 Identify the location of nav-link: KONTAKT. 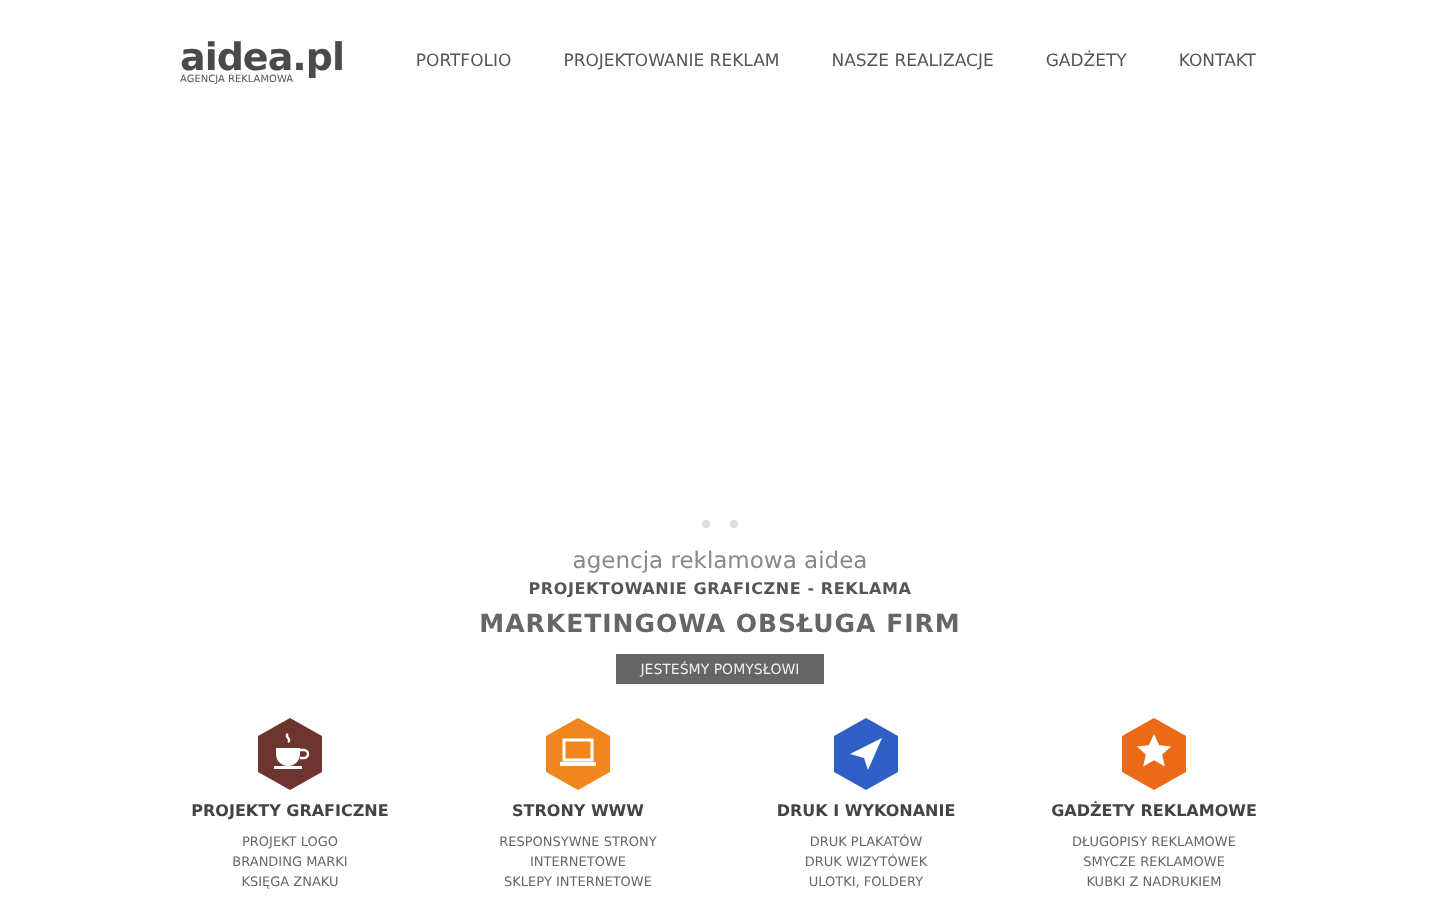
(1217, 62).